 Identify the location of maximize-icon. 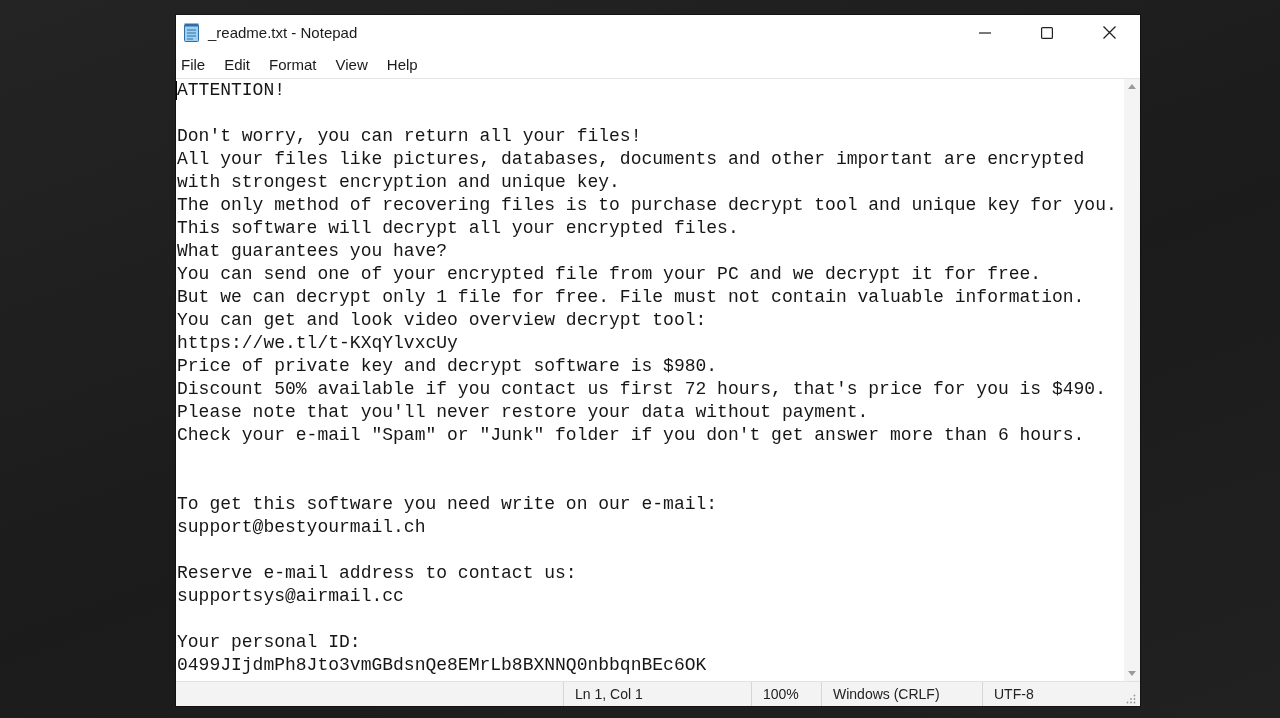
(1047, 32).